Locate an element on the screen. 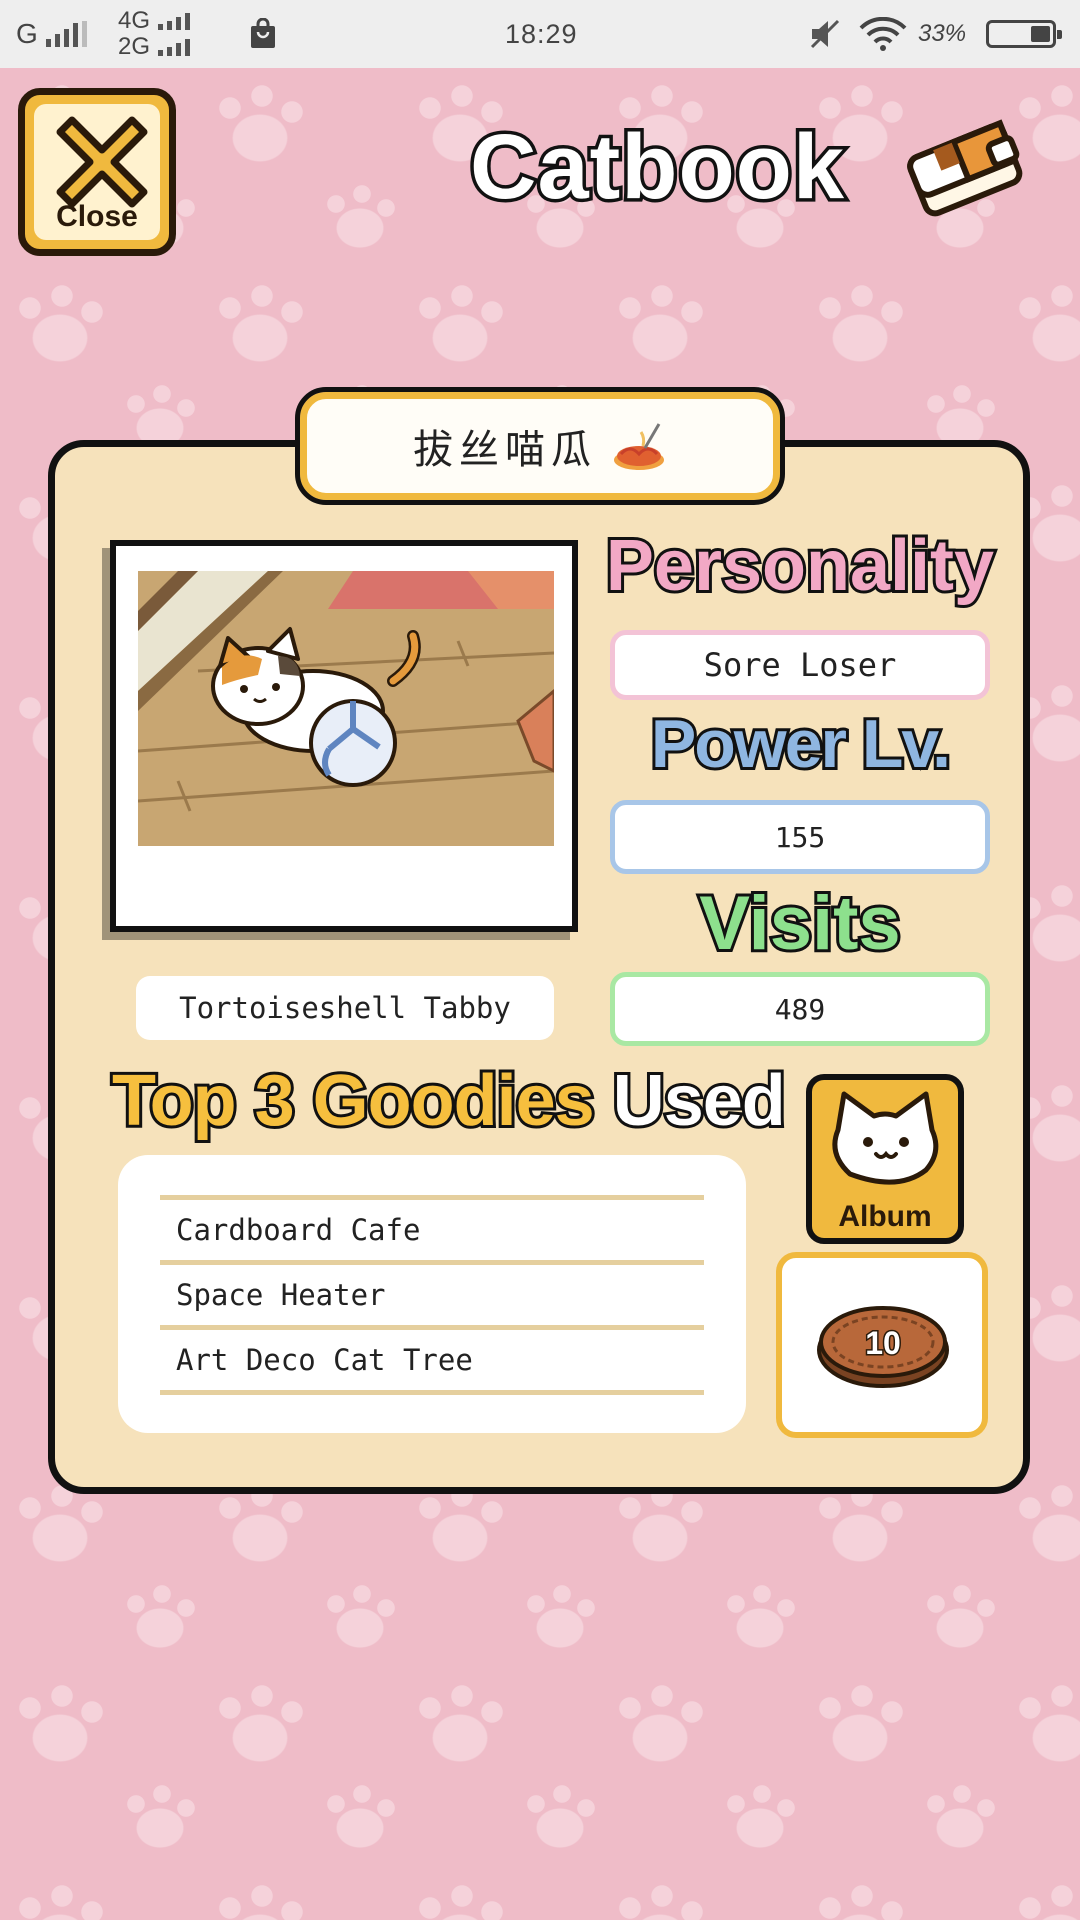 Image resolution: width=1080 pixels, height=1920 pixels. coin-value: 10 is located at coordinates (883, 1343).